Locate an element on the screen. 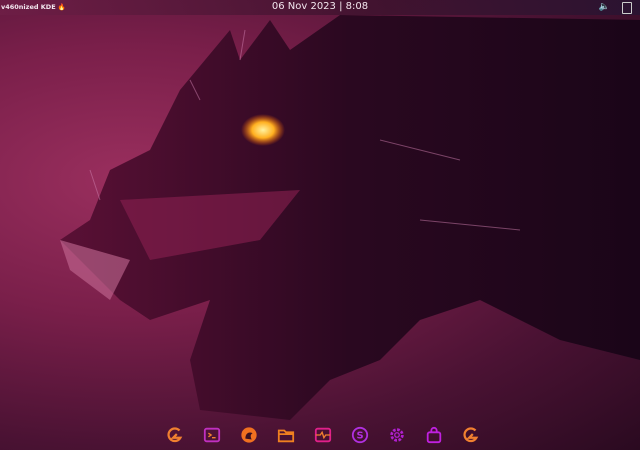 The image size is (640, 450). dock: S is located at coordinates (323, 435).